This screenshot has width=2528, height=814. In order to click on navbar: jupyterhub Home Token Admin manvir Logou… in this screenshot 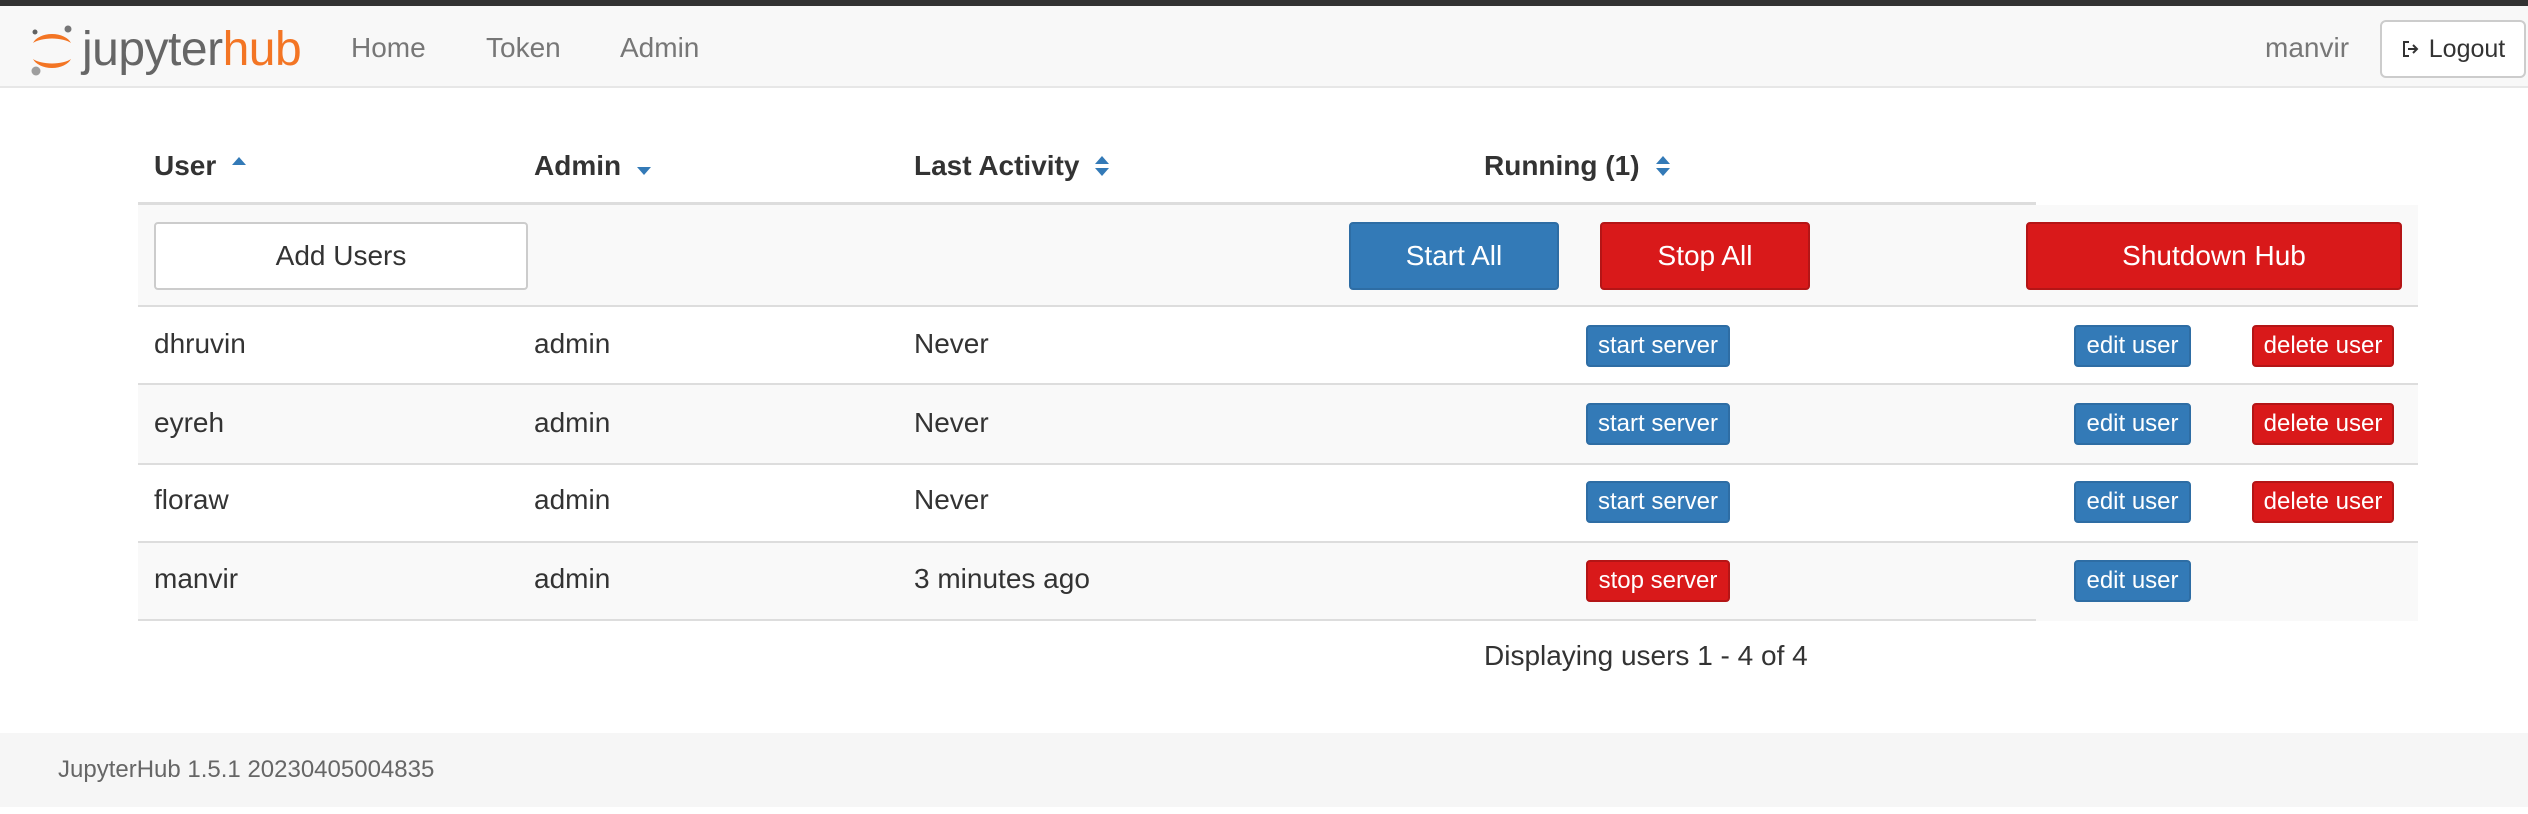, I will do `click(1264, 47)`.